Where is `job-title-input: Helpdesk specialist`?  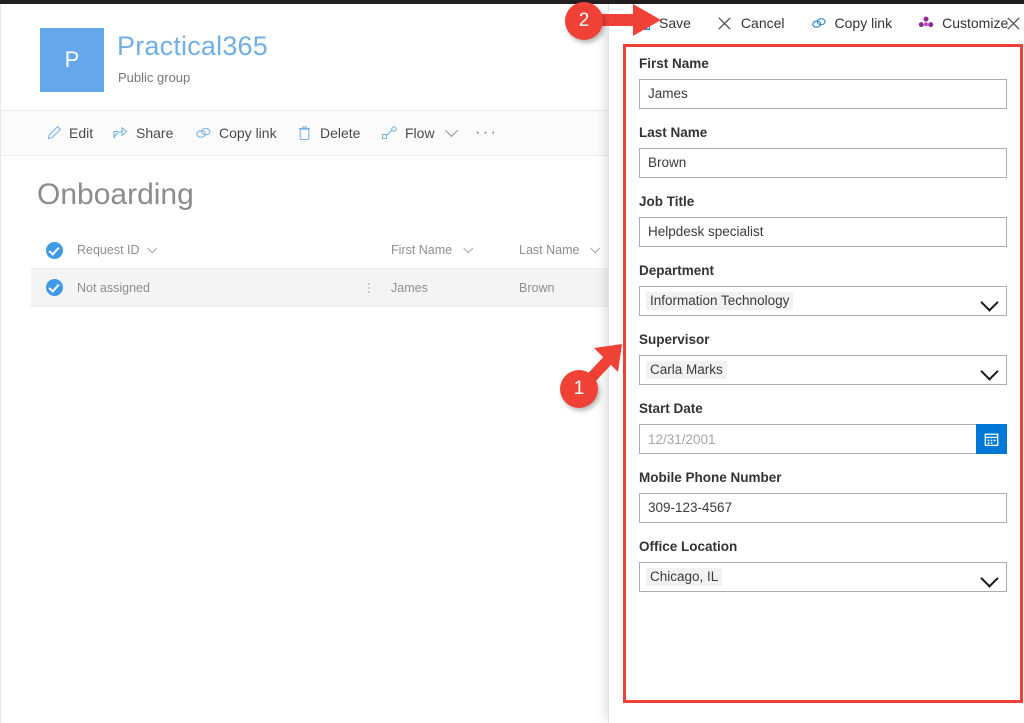 job-title-input: Helpdesk specialist is located at coordinates (823, 232).